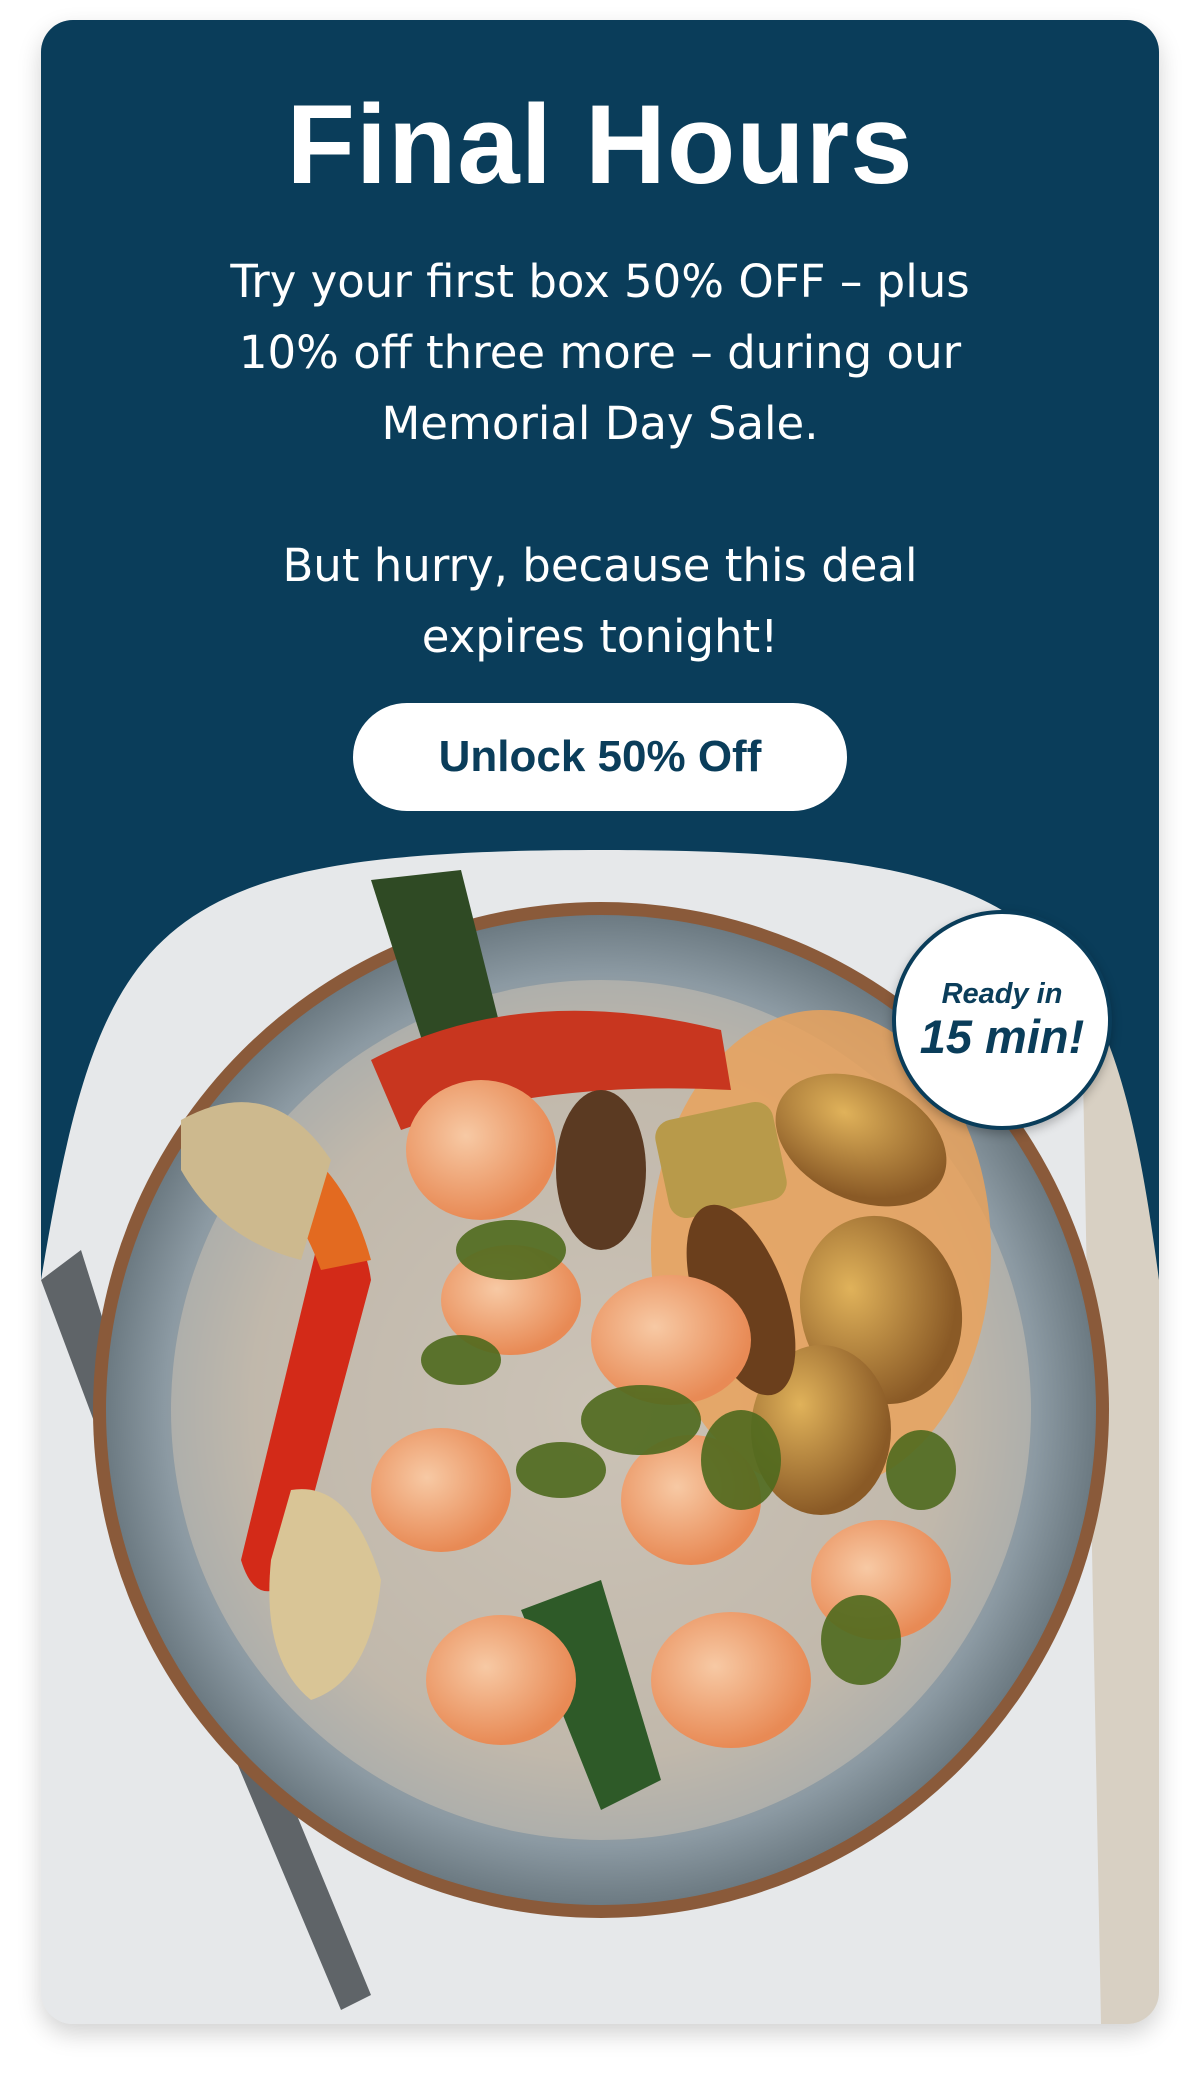 The width and height of the screenshot is (1200, 2077). I want to click on ready-time-badge: Ready in 15 min!, so click(1002, 1020).